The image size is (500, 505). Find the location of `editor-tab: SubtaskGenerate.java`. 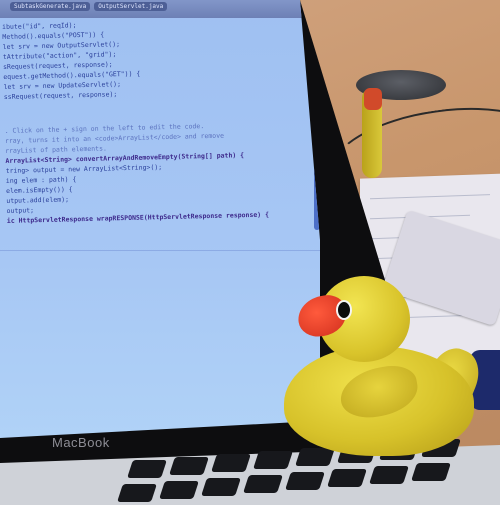

editor-tab: SubtaskGenerate.java is located at coordinates (50, 6).